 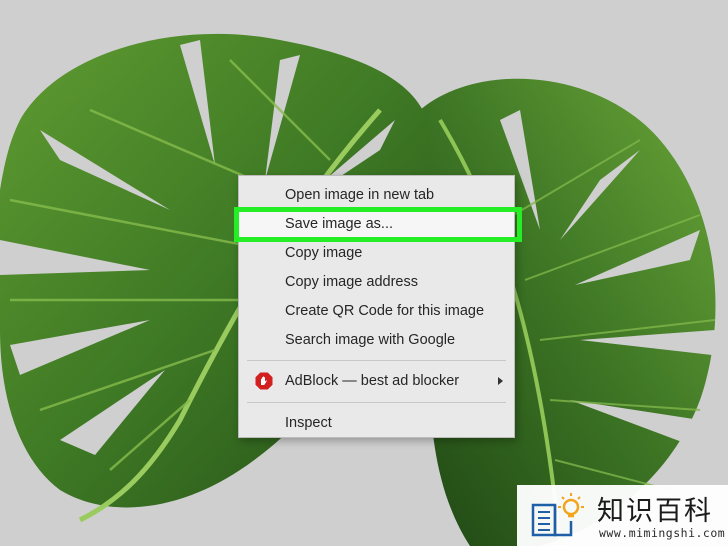 What do you see at coordinates (557, 515) in the screenshot?
I see `book-lightbulb-logo-icon` at bounding box center [557, 515].